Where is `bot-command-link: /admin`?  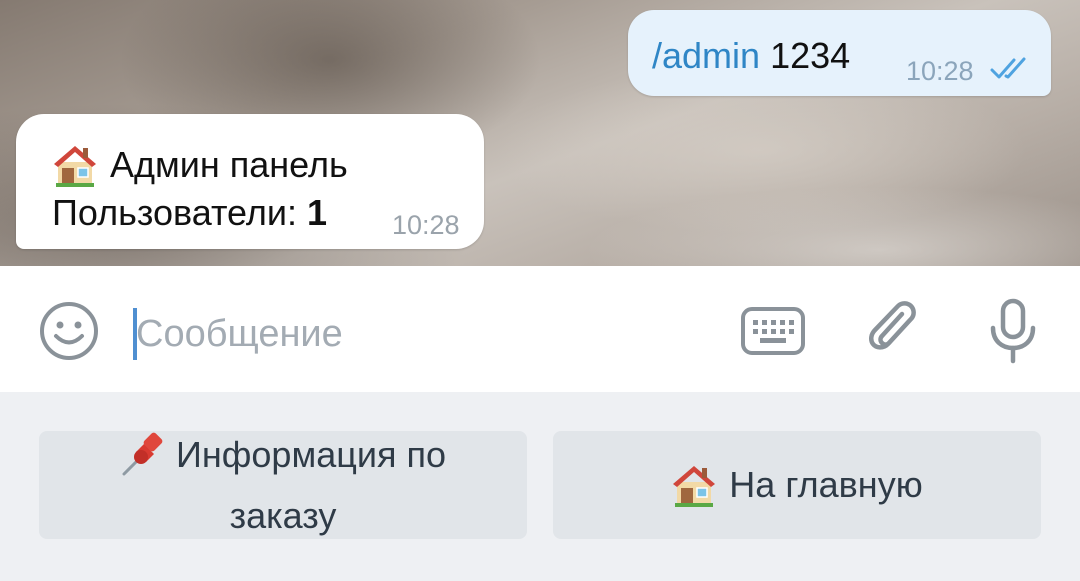 bot-command-link: /admin is located at coordinates (706, 55).